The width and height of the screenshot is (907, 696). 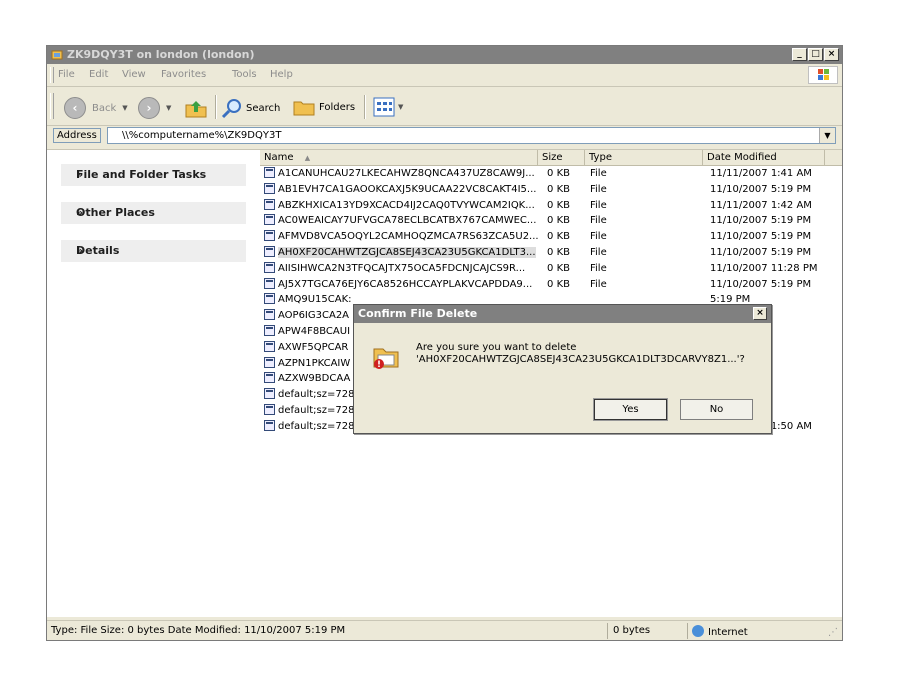 I want to click on forward-button: › ▼, so click(x=154, y=108).